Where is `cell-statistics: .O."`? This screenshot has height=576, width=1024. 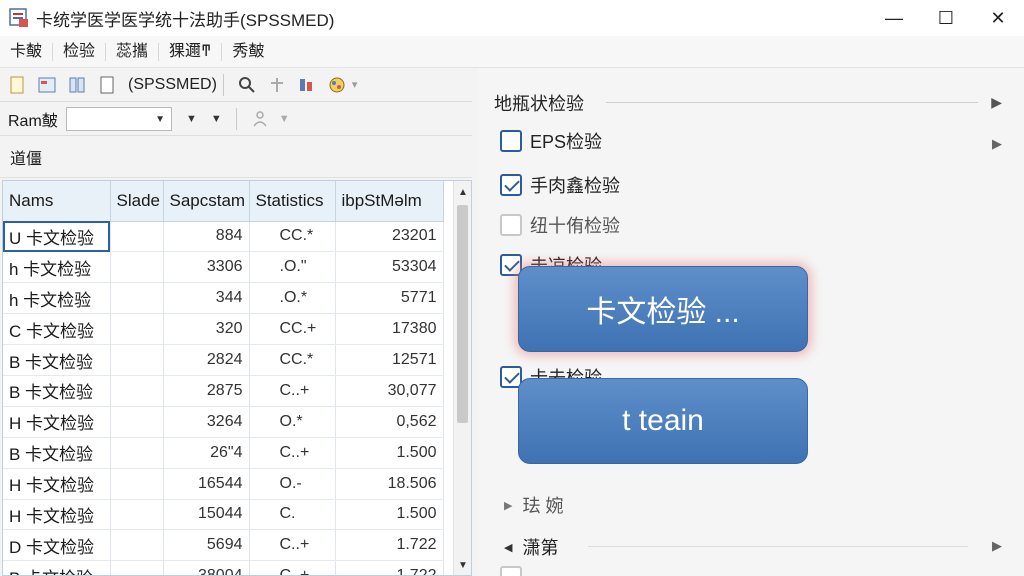 cell-statistics: .O." is located at coordinates (292, 267).